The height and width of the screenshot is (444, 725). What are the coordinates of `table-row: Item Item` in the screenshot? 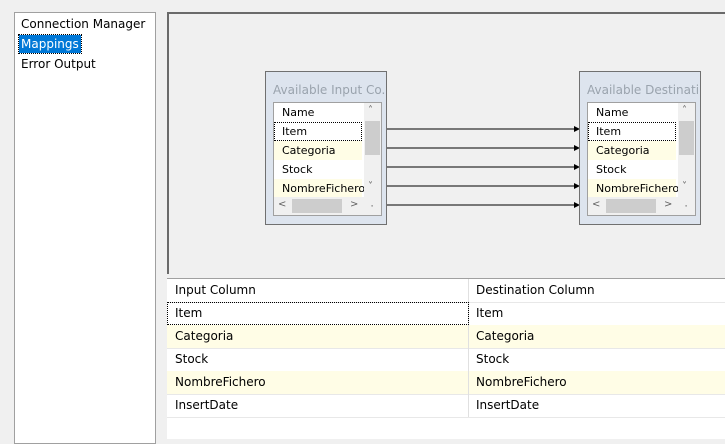 It's located at (446, 314).